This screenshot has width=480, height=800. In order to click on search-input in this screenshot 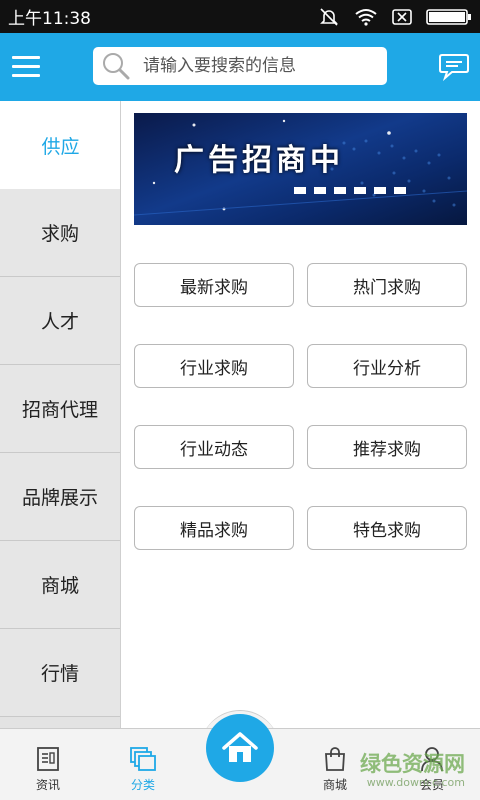, I will do `click(258, 66)`.